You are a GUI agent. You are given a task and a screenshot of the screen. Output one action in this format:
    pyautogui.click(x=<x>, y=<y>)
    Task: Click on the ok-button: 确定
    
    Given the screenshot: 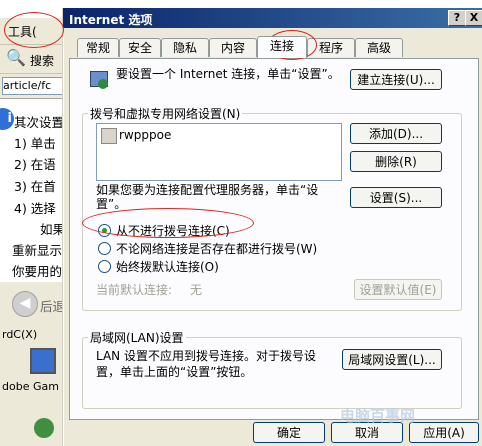 What is the action you would take?
    pyautogui.click(x=289, y=432)
    